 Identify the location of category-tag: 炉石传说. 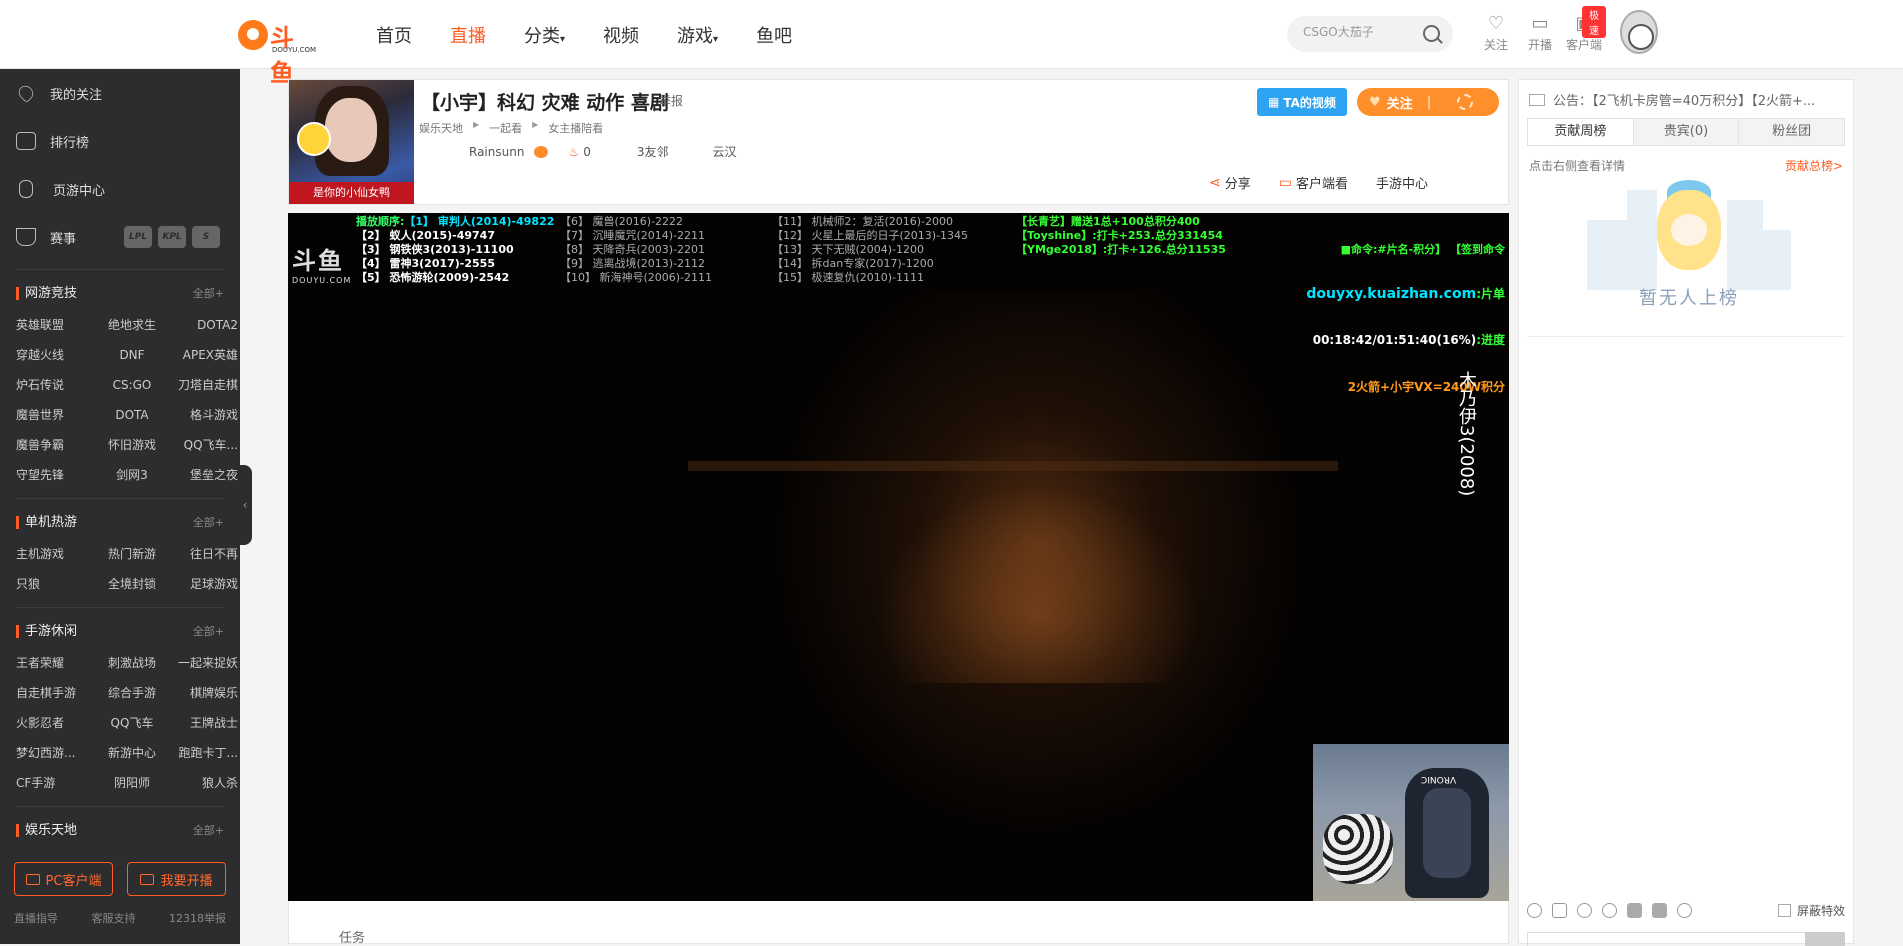
(56, 385).